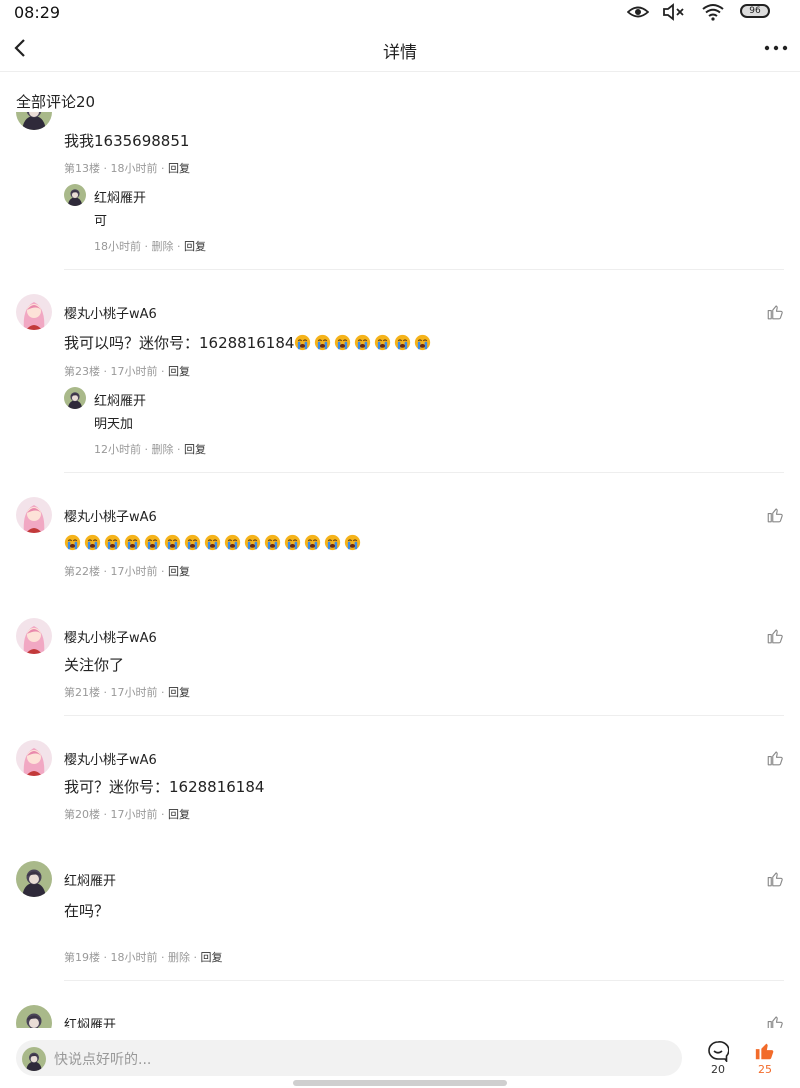  Describe the element at coordinates (101, 221) in the screenshot. I see `reply-content: 可` at that location.